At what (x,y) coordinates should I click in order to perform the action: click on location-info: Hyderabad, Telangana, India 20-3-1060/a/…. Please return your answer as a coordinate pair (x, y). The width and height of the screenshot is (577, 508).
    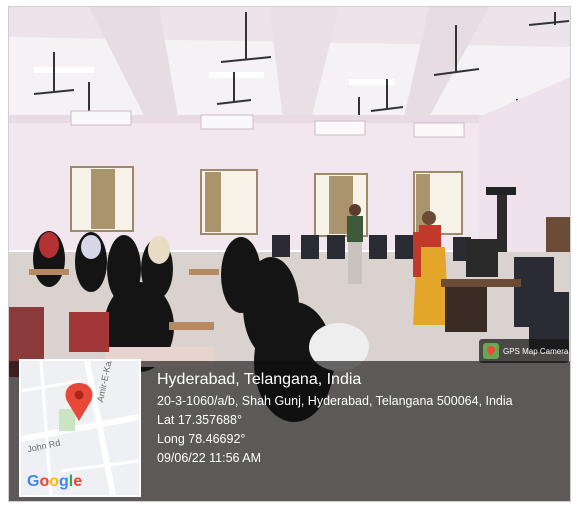
    Looking at the image, I should click on (335, 420).